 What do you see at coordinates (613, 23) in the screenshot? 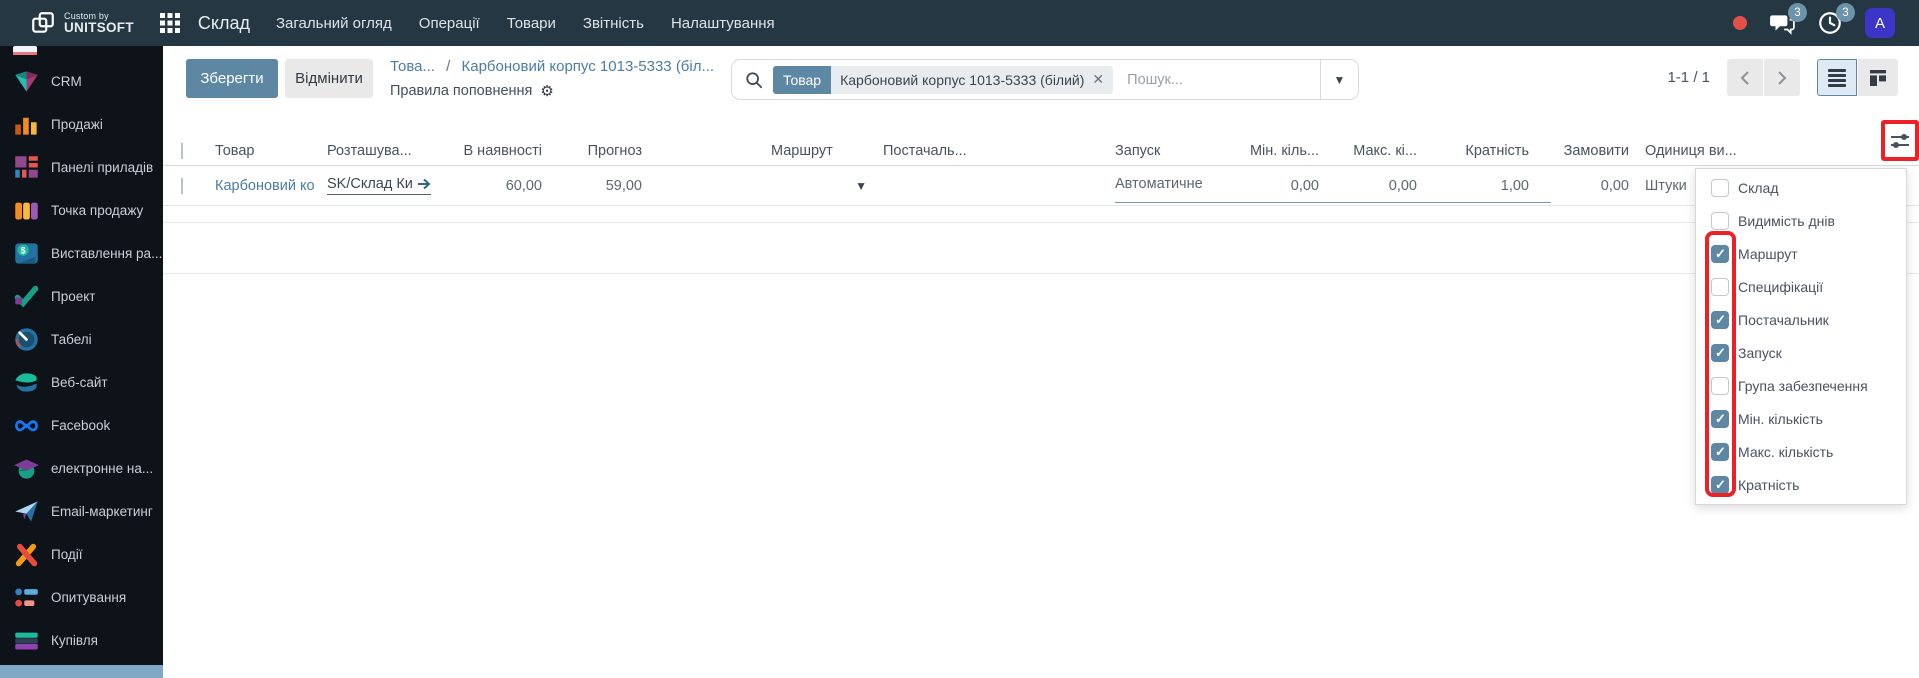
I see `menu-reporting: Звітність` at bounding box center [613, 23].